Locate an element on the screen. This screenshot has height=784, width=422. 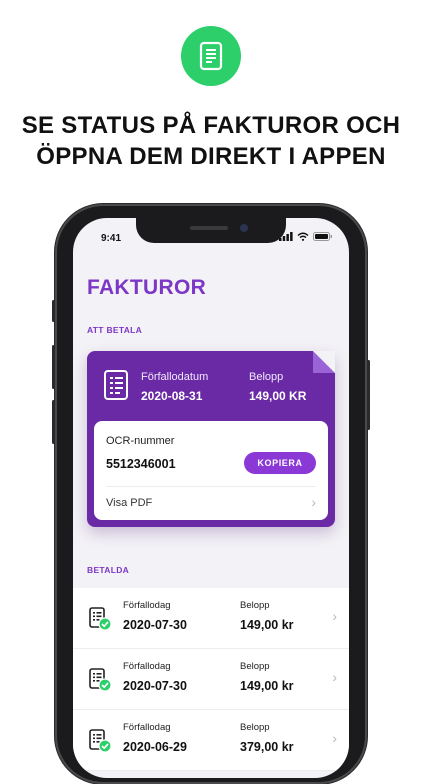
status-icons is located at coordinates (306, 236).